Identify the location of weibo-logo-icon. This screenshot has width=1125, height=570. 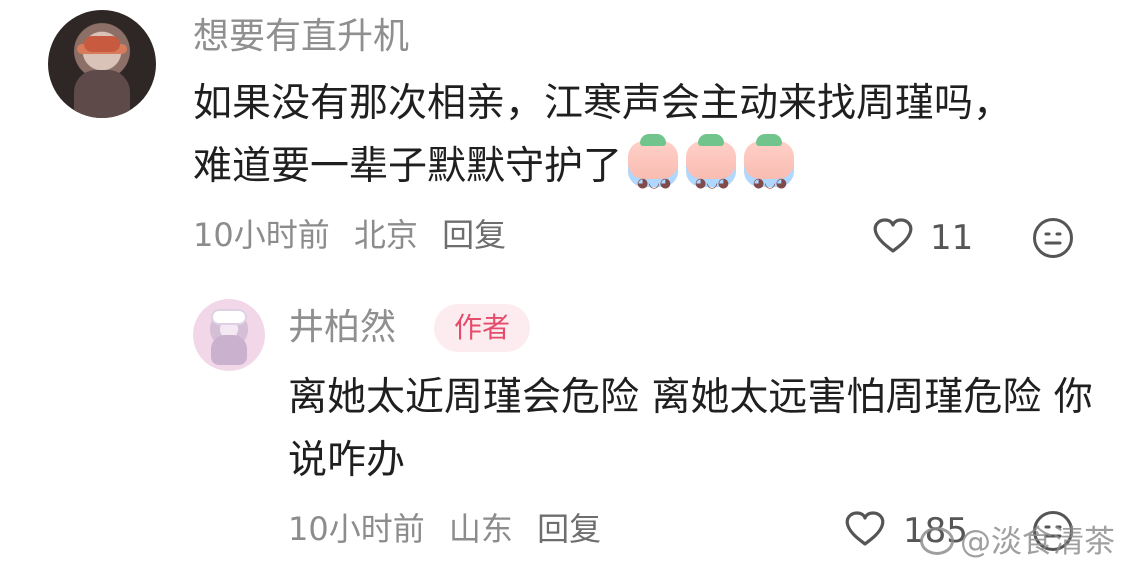
(937, 541).